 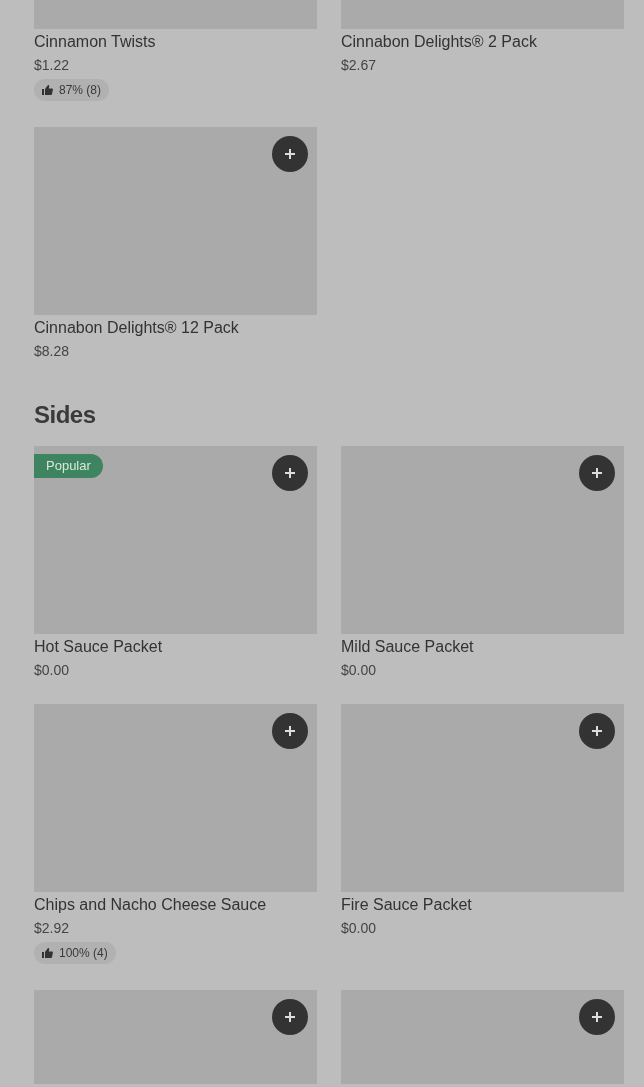 What do you see at coordinates (137, 328) in the screenshot?
I see `item-name: Cinnabon Delights® 12 Pack` at bounding box center [137, 328].